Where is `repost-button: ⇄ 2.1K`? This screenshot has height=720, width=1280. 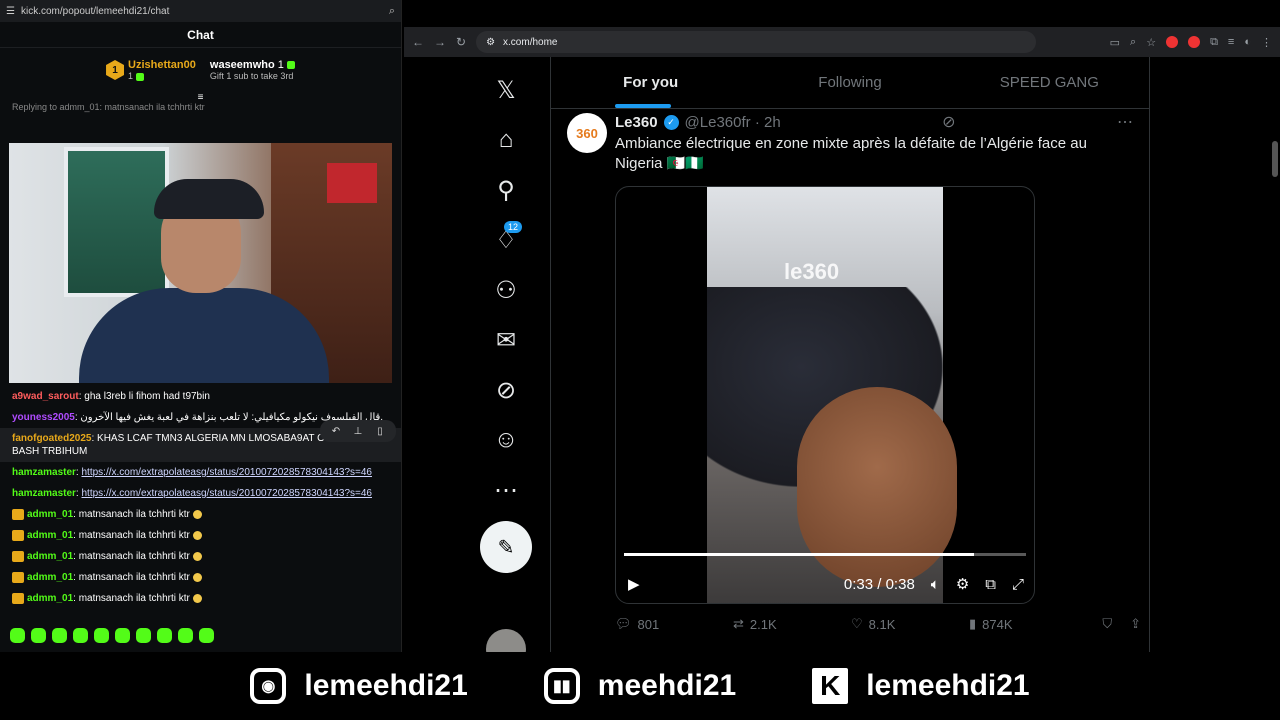
repost-button: ⇄ 2.1K is located at coordinates (792, 624).